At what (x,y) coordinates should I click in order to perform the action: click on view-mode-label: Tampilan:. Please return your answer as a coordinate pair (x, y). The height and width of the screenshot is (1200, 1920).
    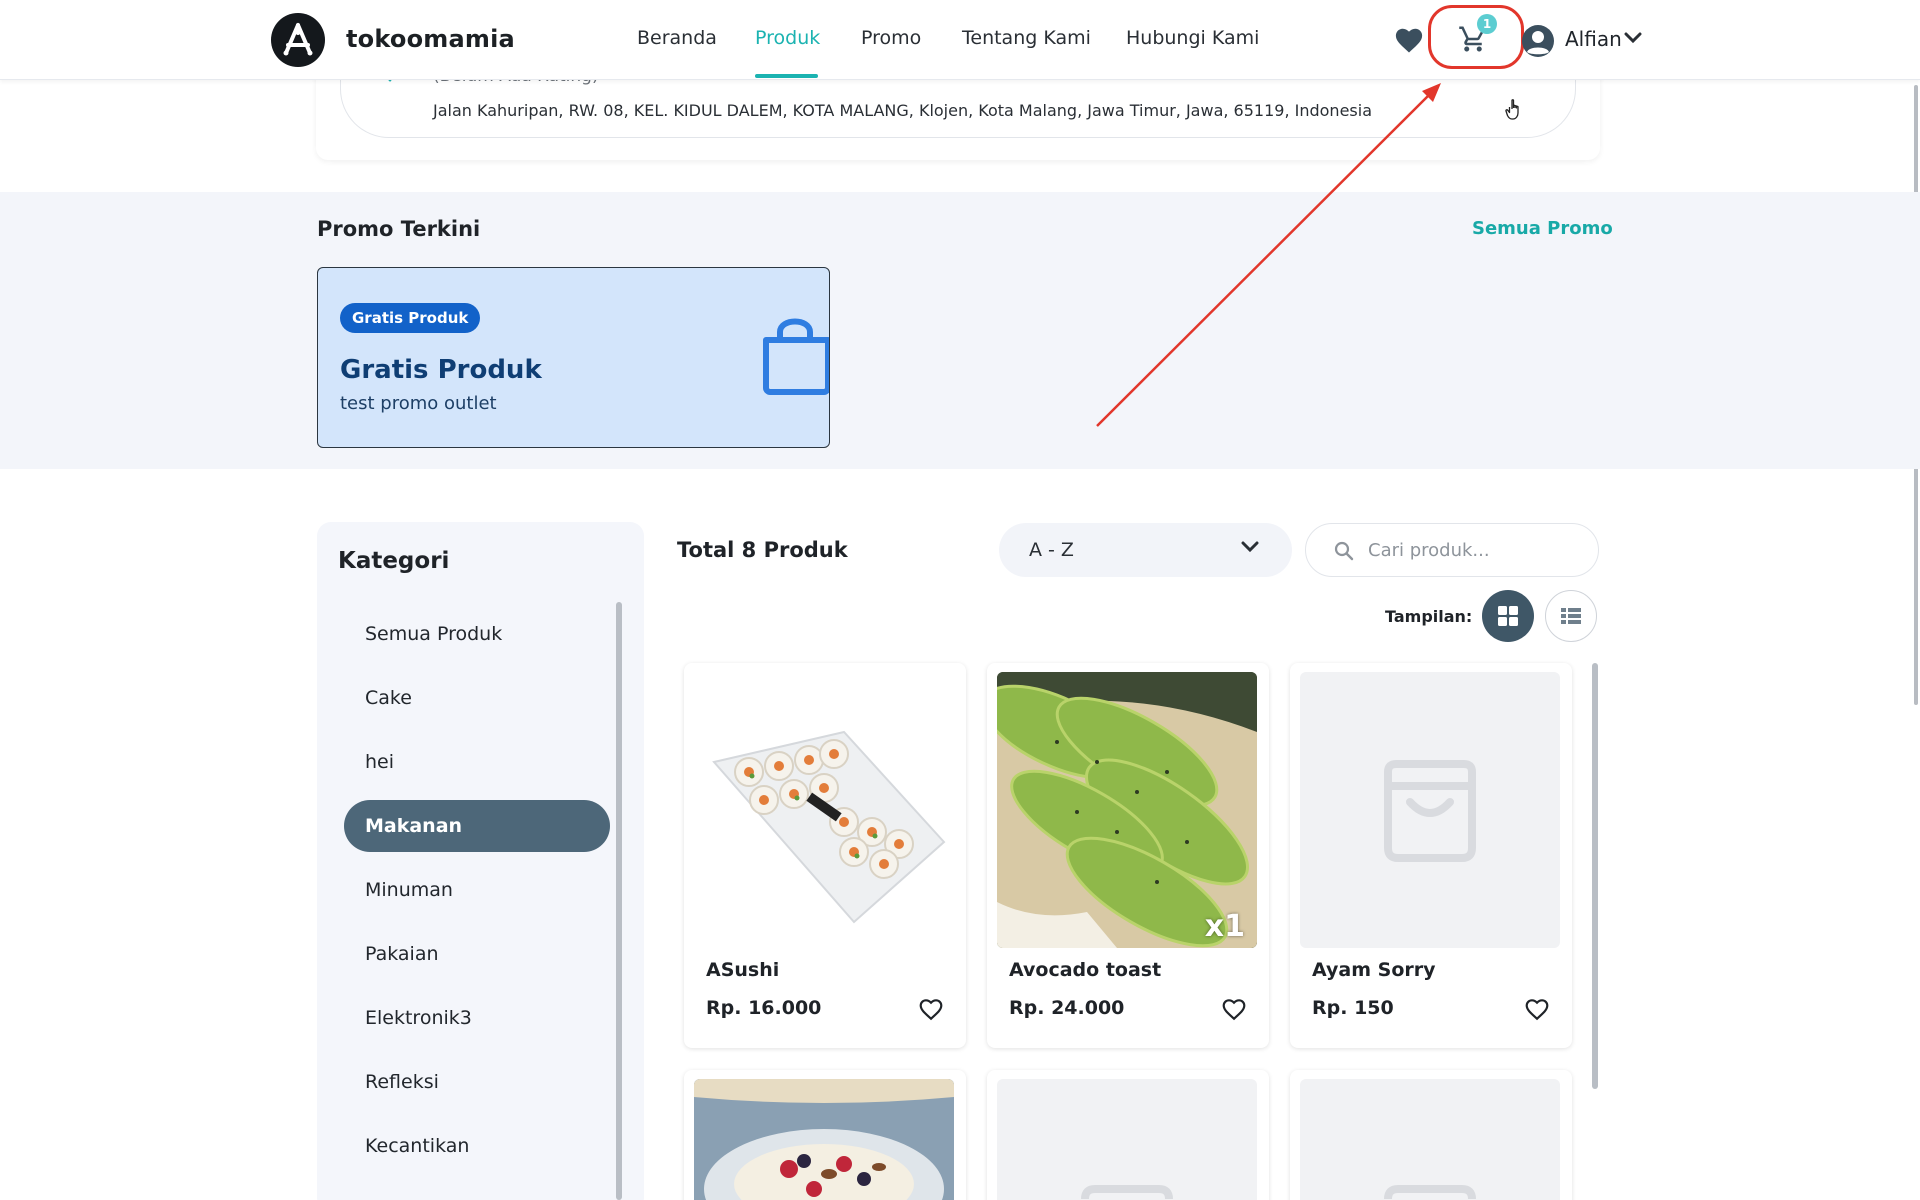
    Looking at the image, I should click on (1429, 616).